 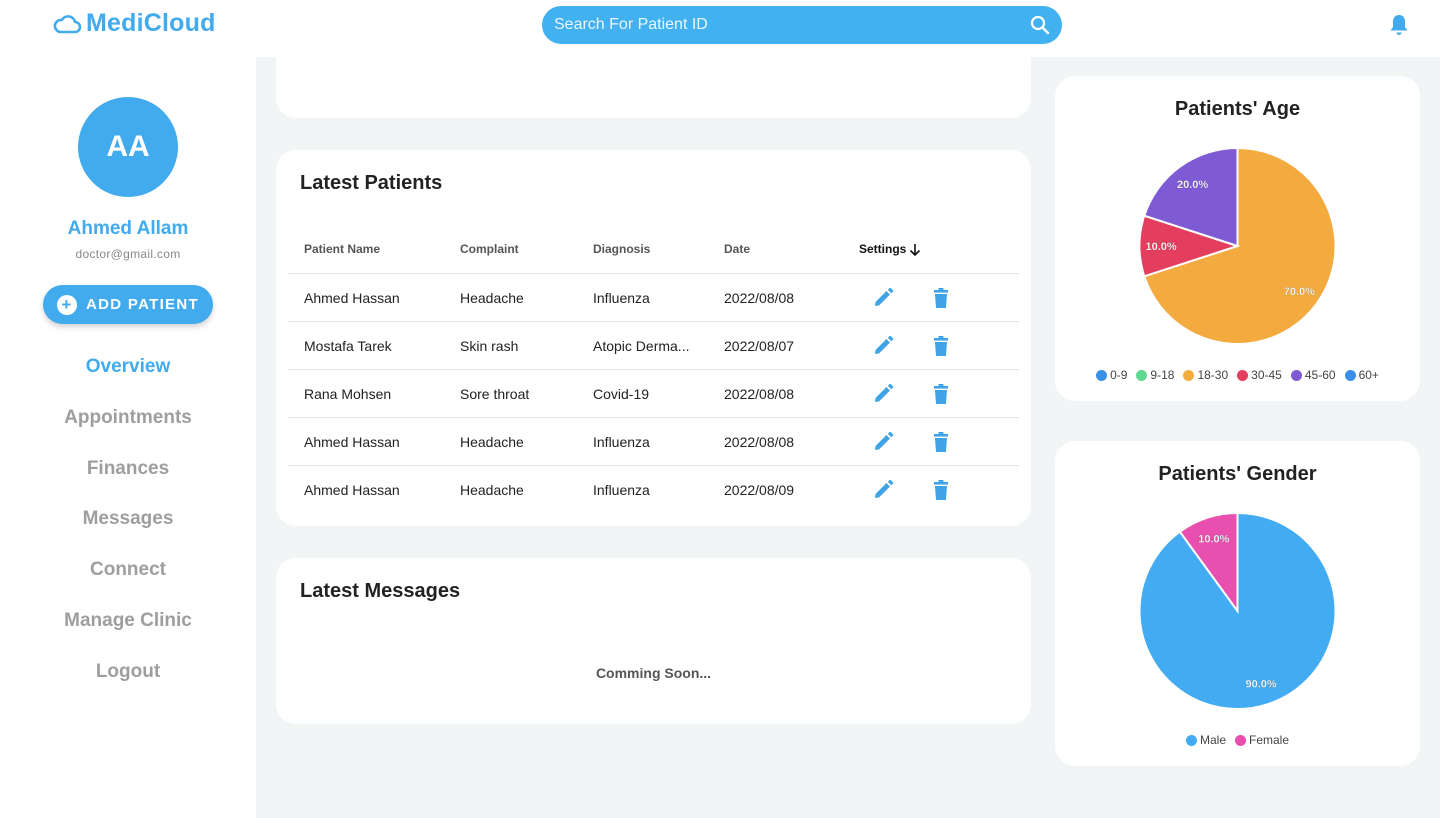 I want to click on brand-name: MediCloud, so click(x=151, y=23).